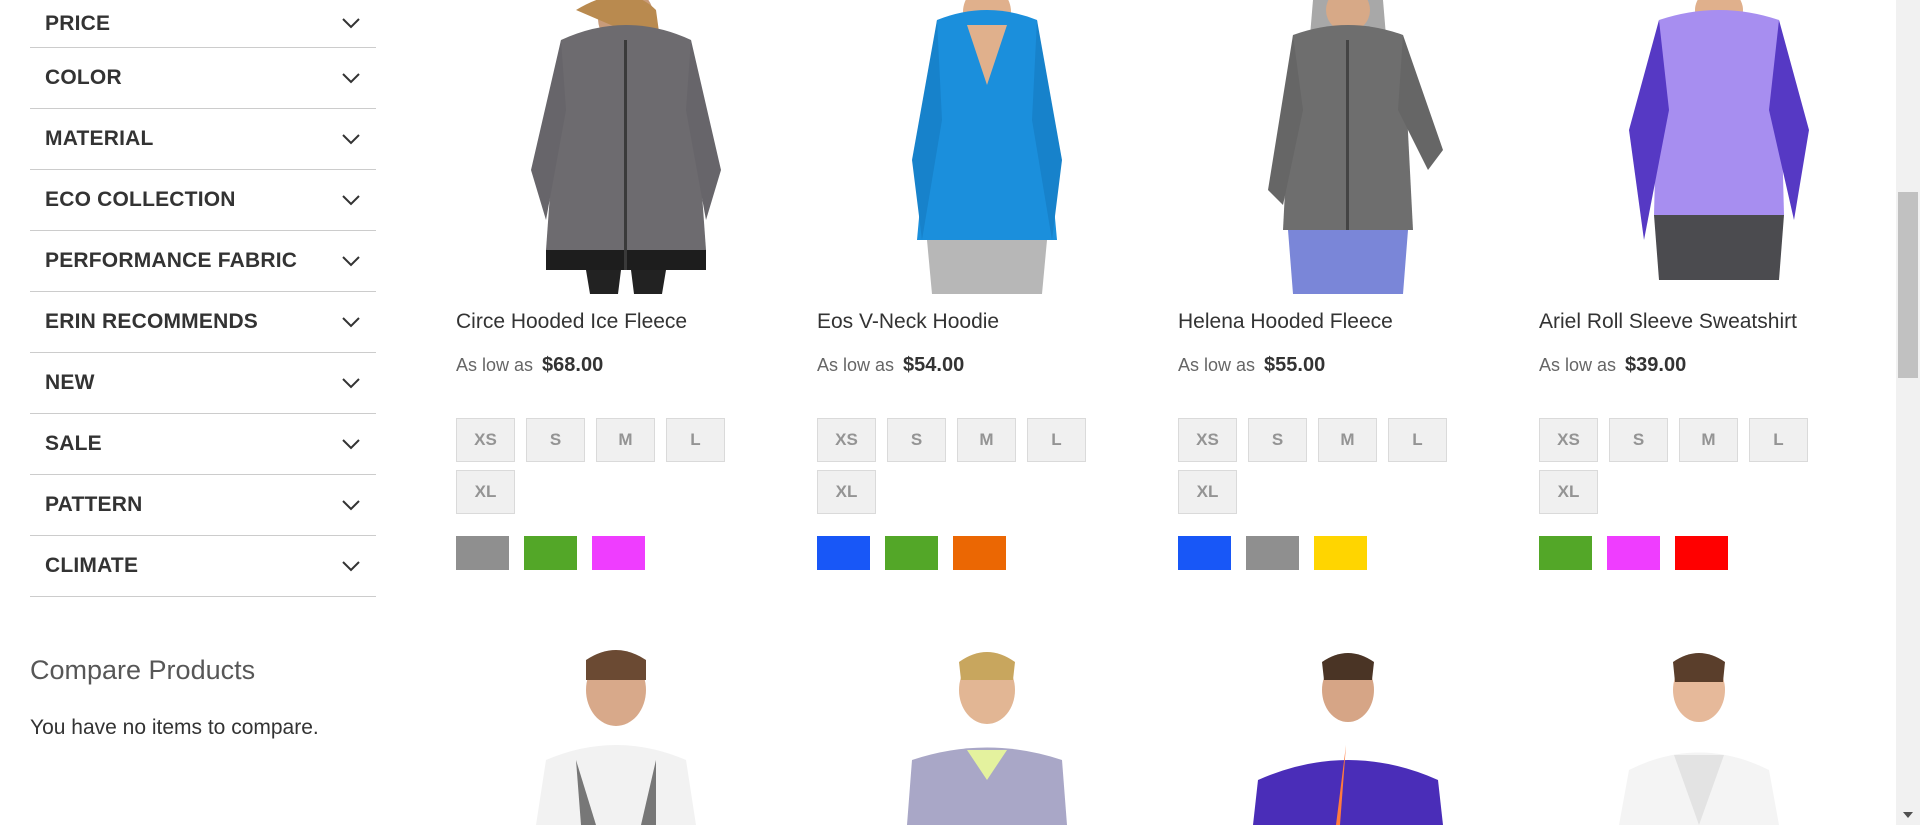 Image resolution: width=1920 pixels, height=825 pixels. What do you see at coordinates (203, 444) in the screenshot?
I see `filter-sale: SALE` at bounding box center [203, 444].